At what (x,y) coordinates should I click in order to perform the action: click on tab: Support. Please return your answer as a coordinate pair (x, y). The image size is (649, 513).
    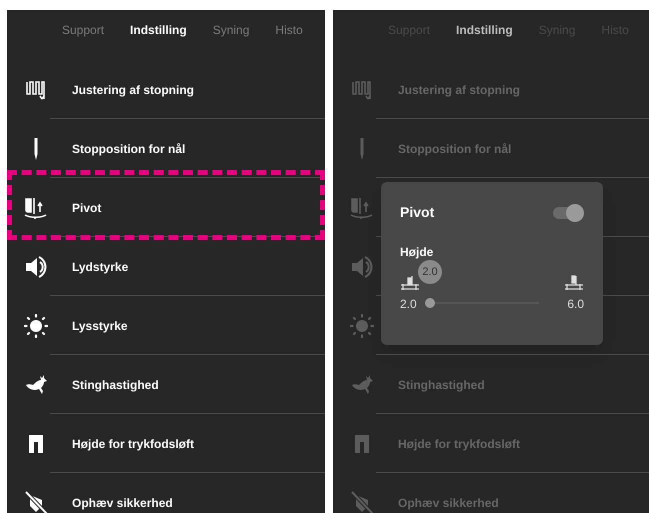
    Looking at the image, I should click on (83, 30).